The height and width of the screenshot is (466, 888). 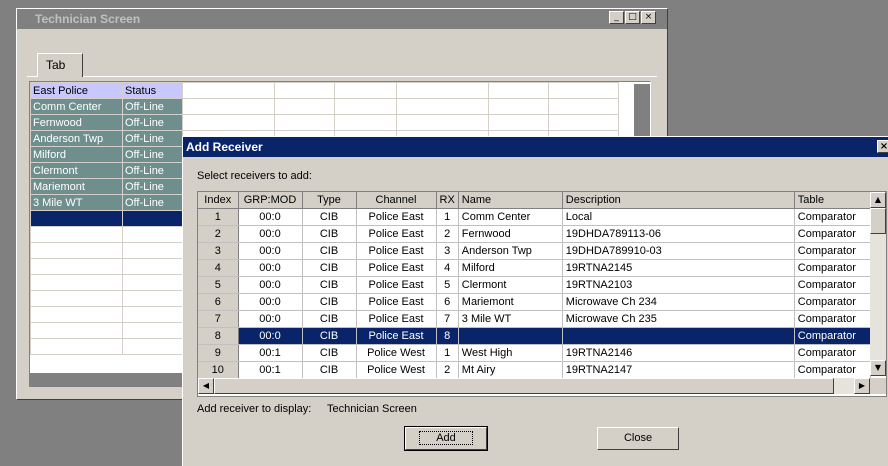 I want to click on grid-row: Comm Center Off-Line, so click(x=324, y=106).